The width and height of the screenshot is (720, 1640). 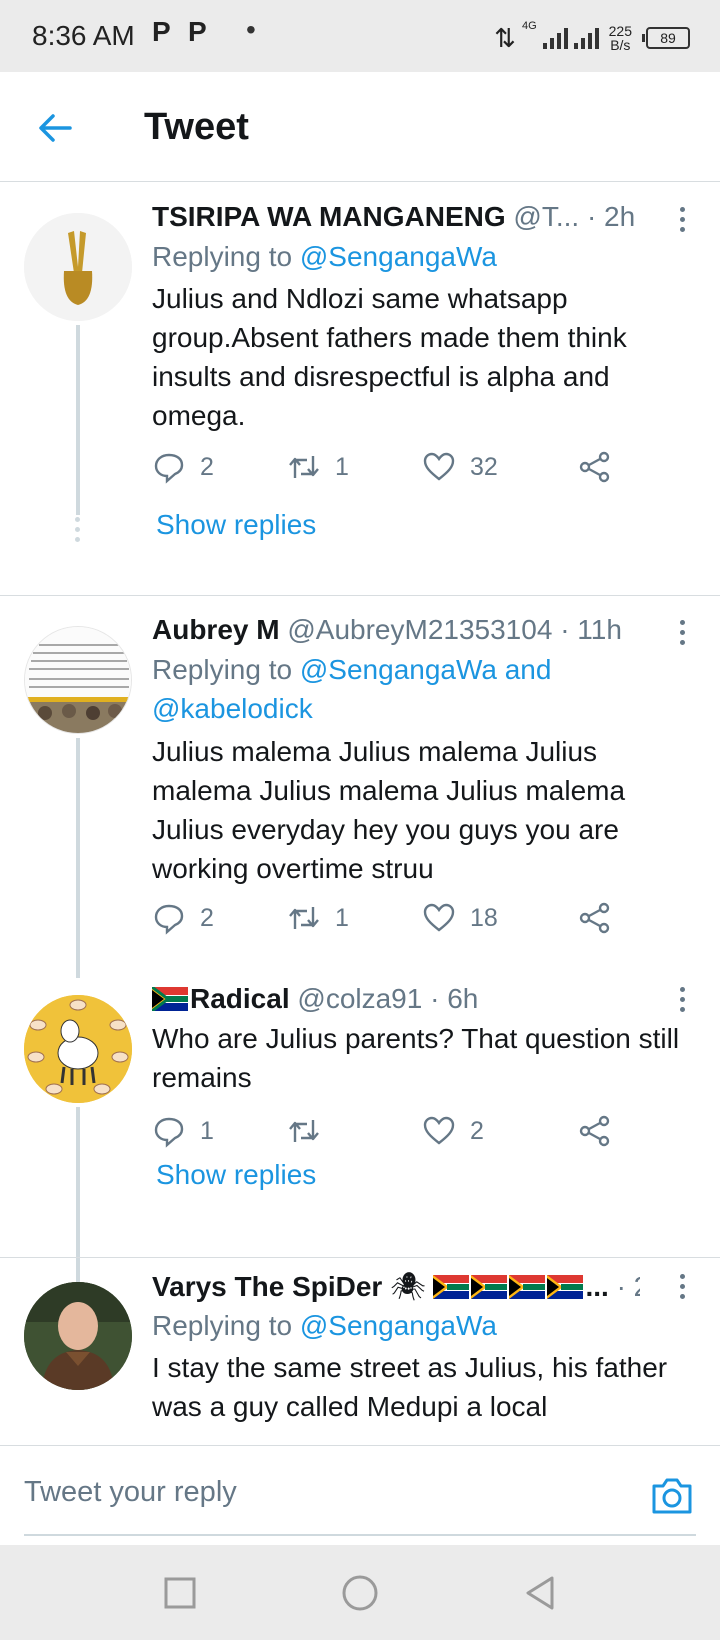 I want to click on tweet-meta: Varys The SpiDer 🕷 ... · 2h, so click(x=396, y=1288).